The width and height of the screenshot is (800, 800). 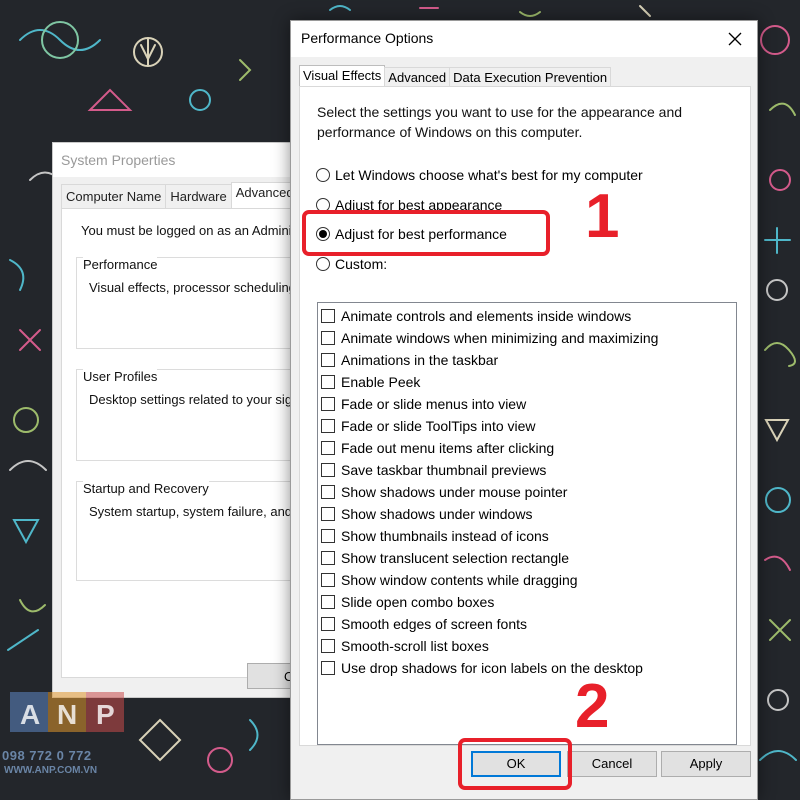 What do you see at coordinates (367, 38) in the screenshot?
I see `dialog-title: Performance Options` at bounding box center [367, 38].